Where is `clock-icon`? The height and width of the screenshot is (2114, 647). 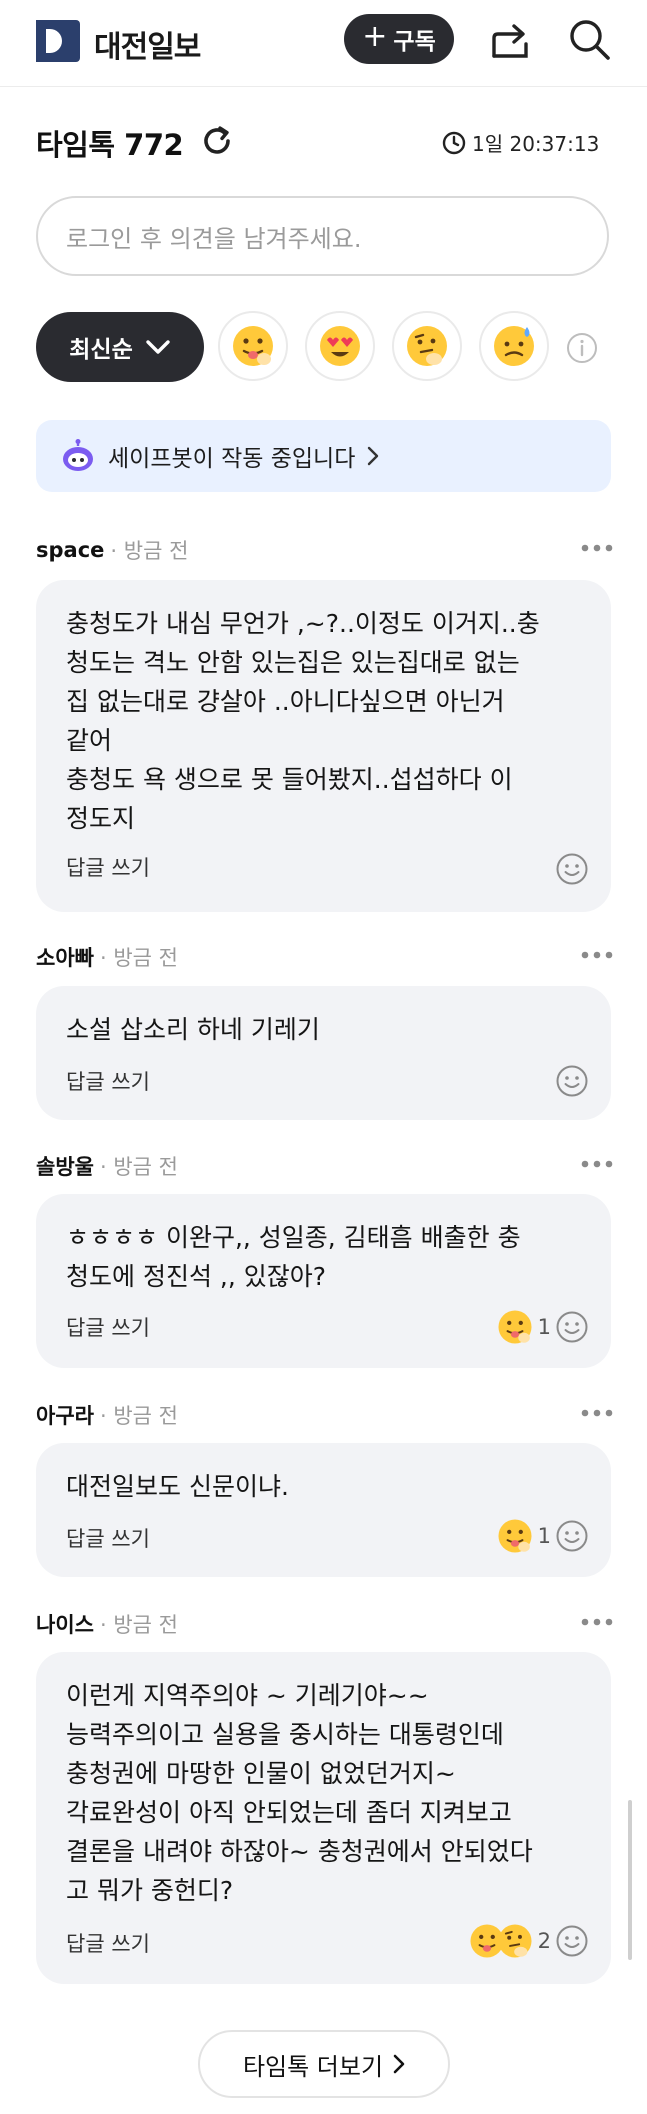
clock-icon is located at coordinates (454, 142).